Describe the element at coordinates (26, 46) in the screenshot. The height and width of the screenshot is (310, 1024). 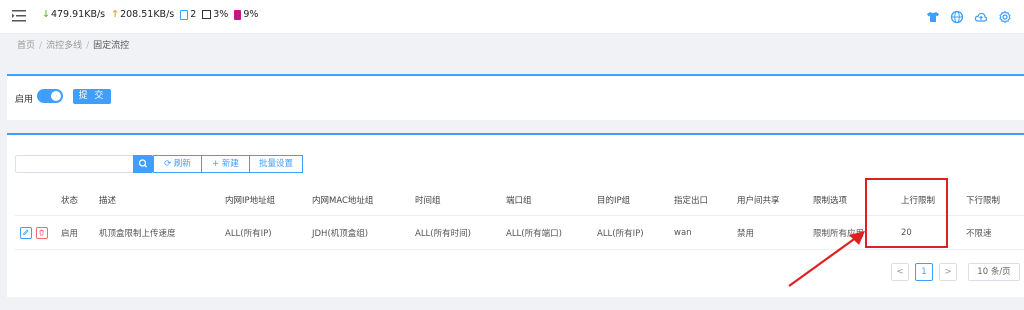
I see `breadcrumb-home: 首页` at that location.